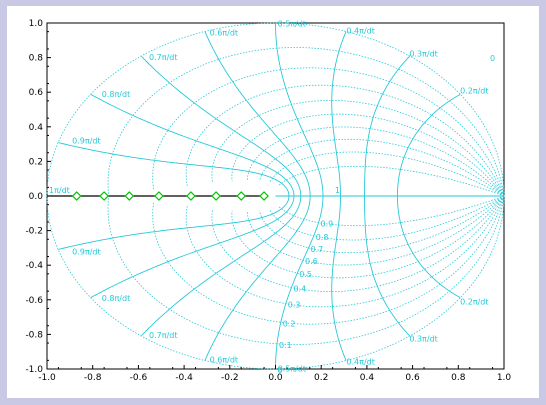 This screenshot has width=546, height=405. Describe the element at coordinates (34, 335) in the screenshot. I see `y-tick-label: -0.8` at that location.